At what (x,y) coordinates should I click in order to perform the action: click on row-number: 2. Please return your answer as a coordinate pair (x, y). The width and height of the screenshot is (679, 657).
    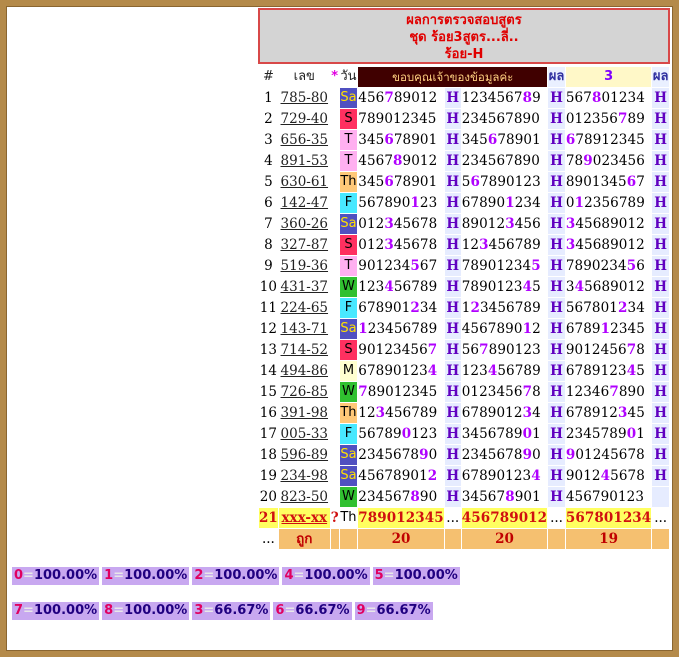
    Looking at the image, I should click on (268, 119).